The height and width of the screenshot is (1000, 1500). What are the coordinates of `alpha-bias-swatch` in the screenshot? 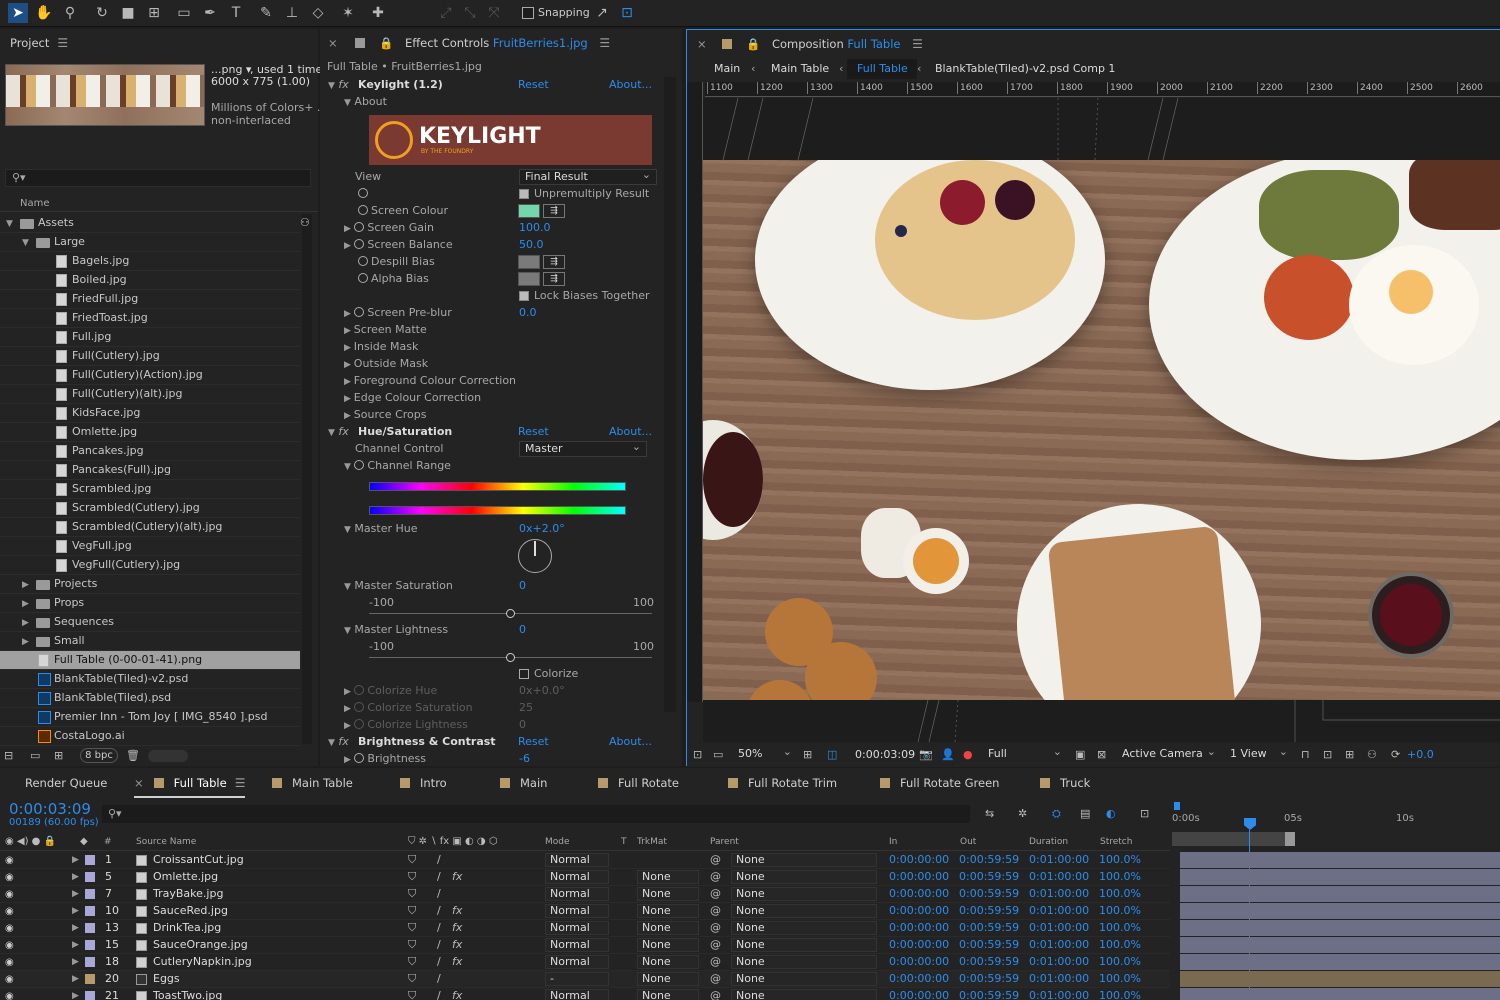 It's located at (529, 279).